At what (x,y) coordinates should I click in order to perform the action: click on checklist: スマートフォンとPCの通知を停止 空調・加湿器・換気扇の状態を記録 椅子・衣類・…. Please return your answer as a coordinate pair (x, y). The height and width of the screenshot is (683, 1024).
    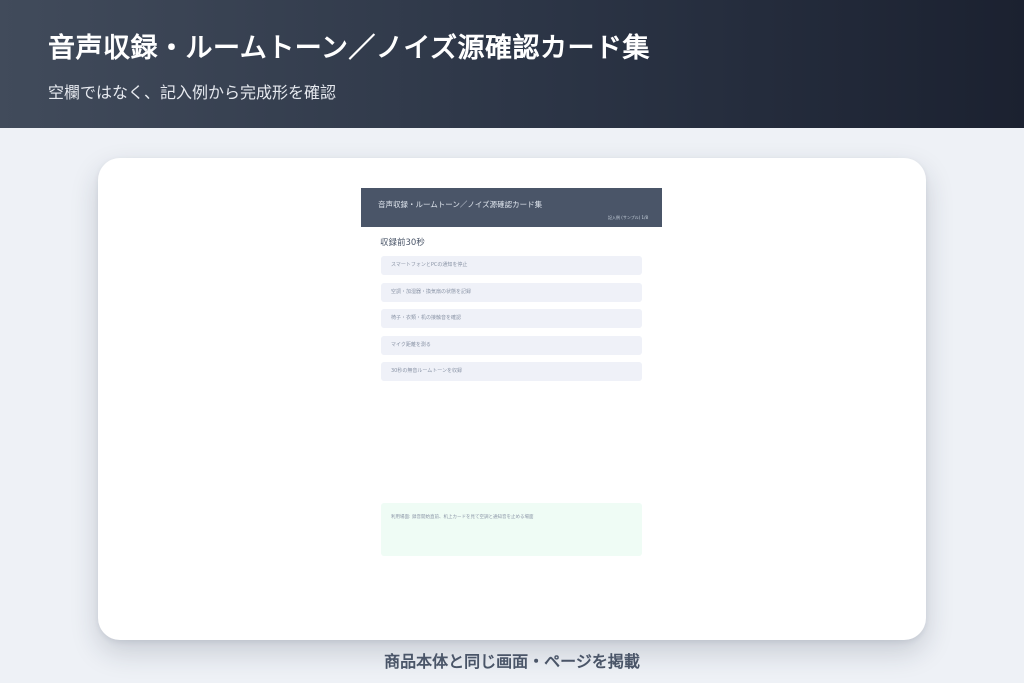
    Looking at the image, I should click on (511, 322).